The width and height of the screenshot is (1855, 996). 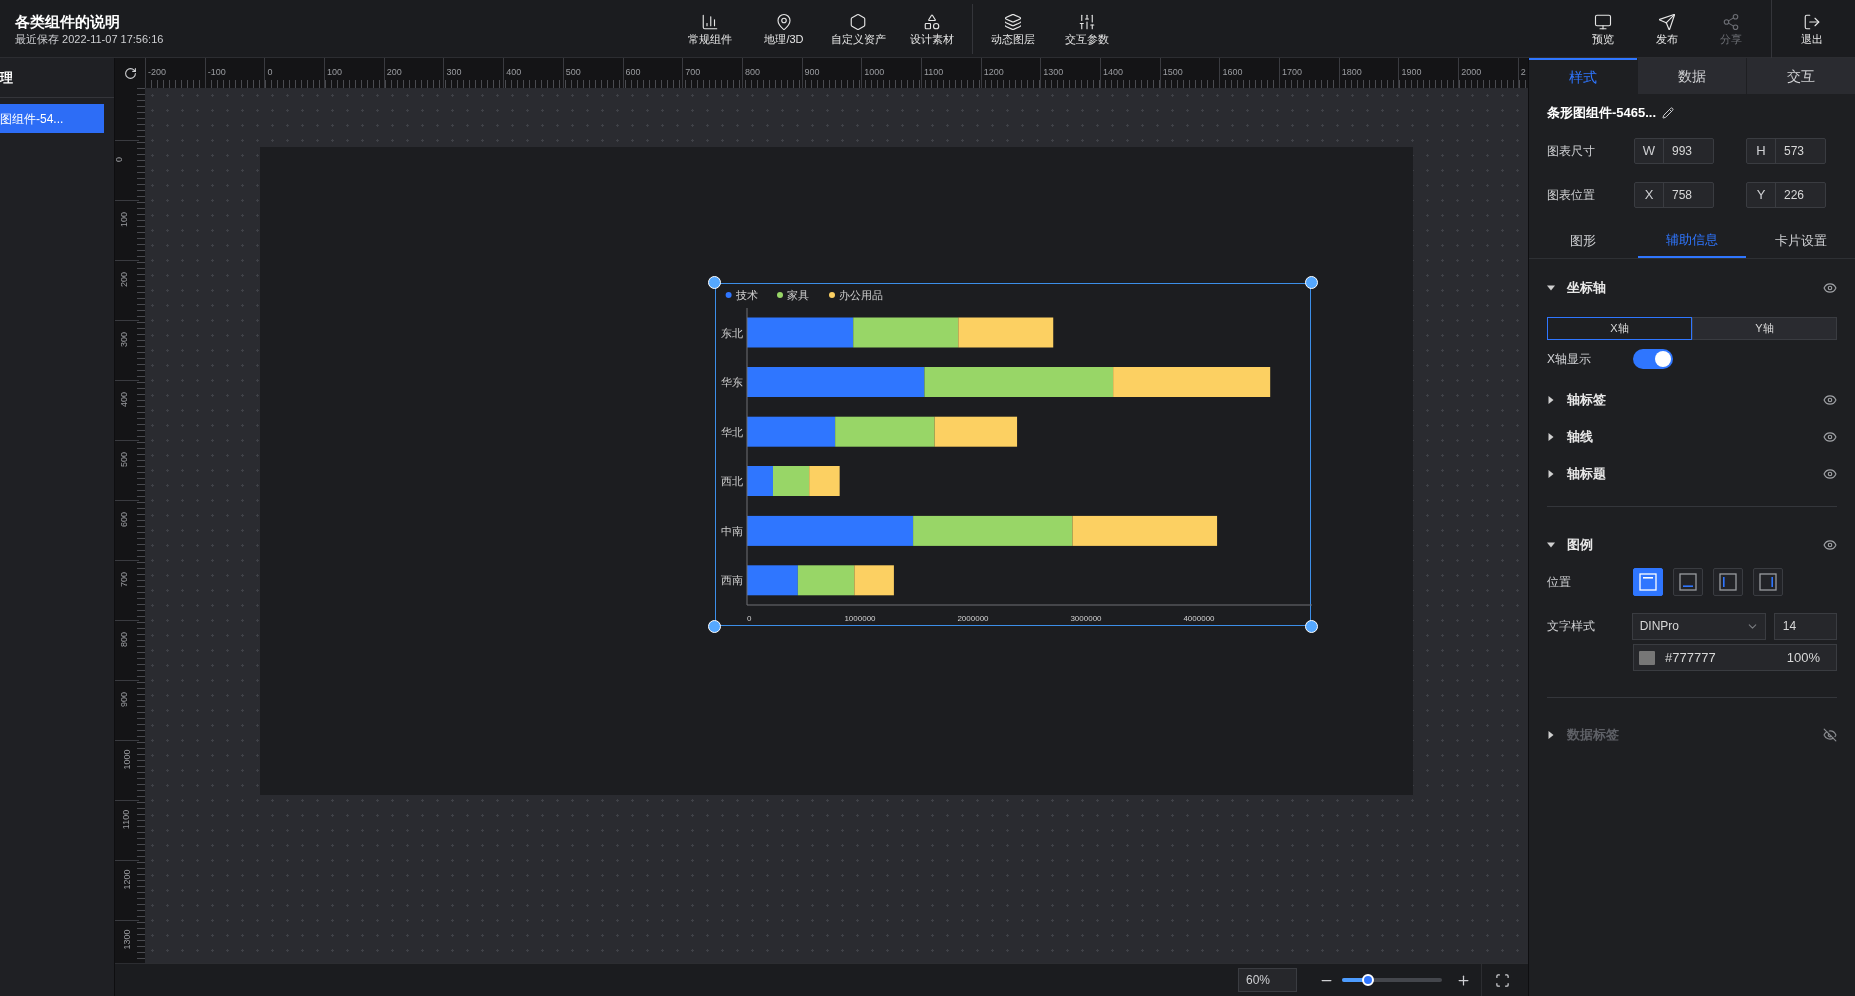 I want to click on sliders-icon, so click(x=1087, y=21).